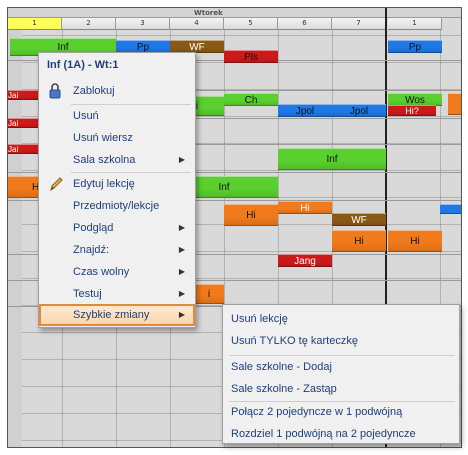 This screenshot has width=468, height=455. I want to click on menu-item-label: Testuj, so click(87, 294).